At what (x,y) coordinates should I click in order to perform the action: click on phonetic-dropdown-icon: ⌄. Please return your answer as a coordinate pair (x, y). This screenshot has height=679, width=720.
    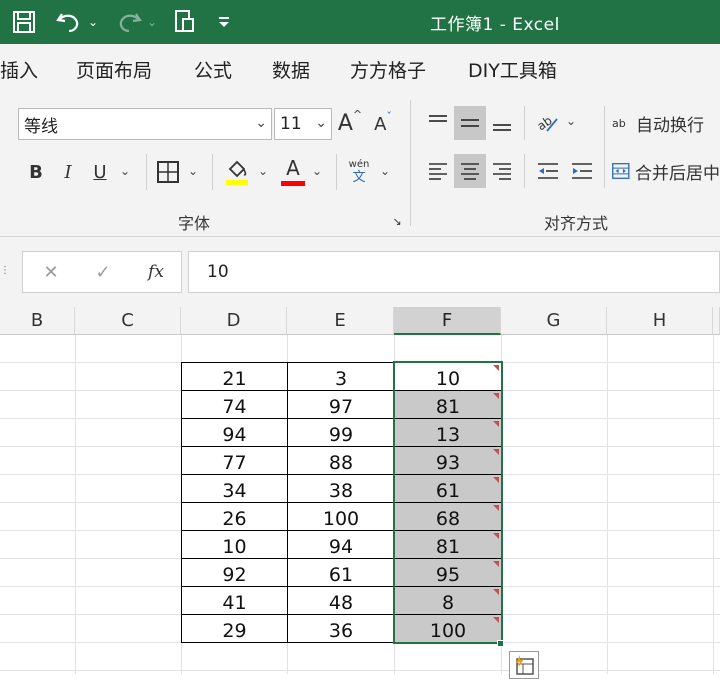
    Looking at the image, I should click on (385, 171).